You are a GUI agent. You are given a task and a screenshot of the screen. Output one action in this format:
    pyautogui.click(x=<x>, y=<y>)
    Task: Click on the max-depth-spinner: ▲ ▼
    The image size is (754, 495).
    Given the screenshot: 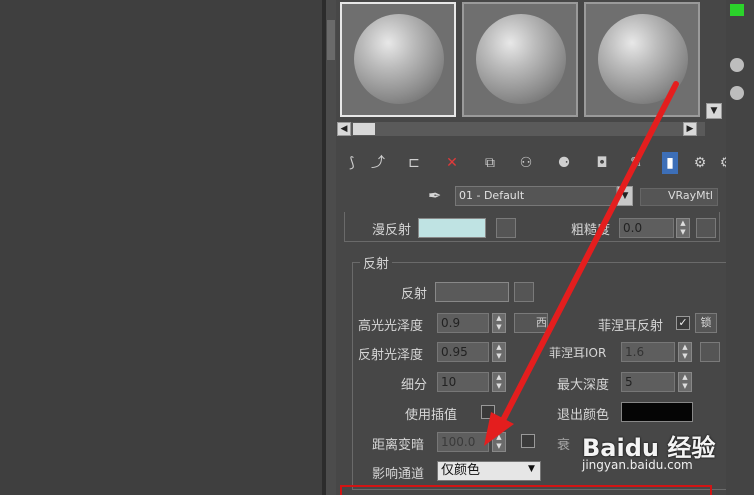 What is the action you would take?
    pyautogui.click(x=685, y=382)
    